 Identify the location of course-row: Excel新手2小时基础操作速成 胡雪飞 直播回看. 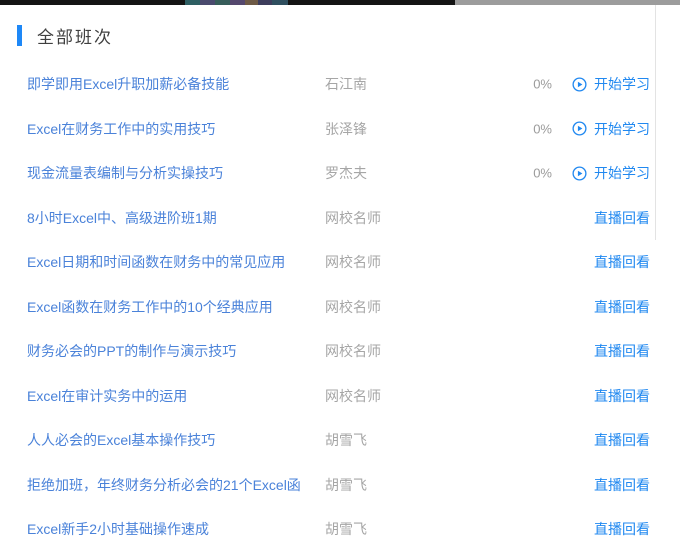
(340, 528).